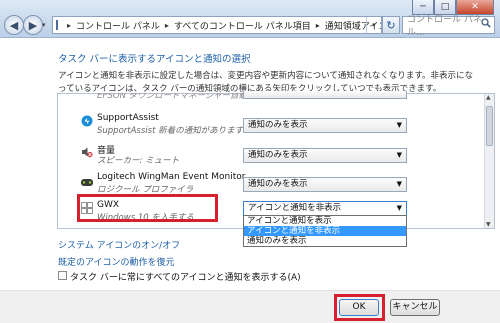  I want to click on supportassist-icon, so click(87, 121).